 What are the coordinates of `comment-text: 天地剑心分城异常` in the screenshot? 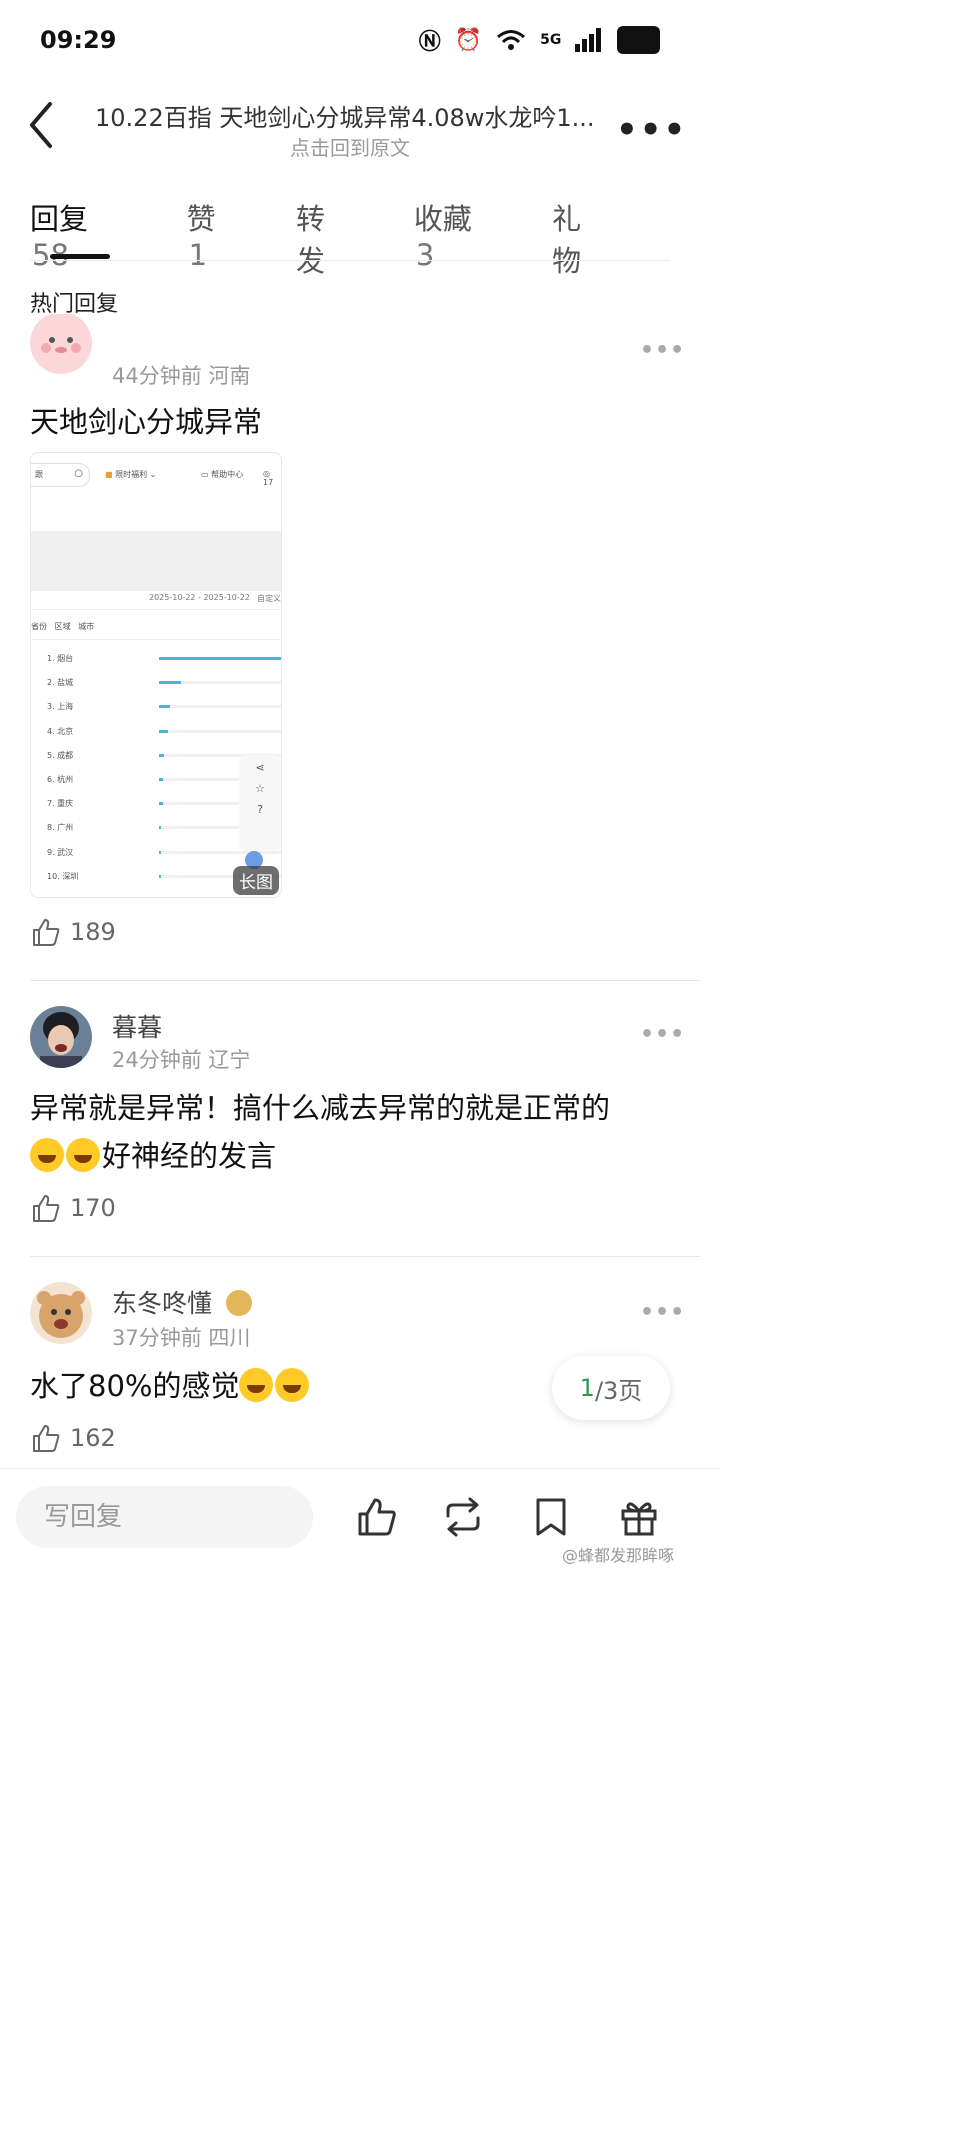 It's located at (146, 422).